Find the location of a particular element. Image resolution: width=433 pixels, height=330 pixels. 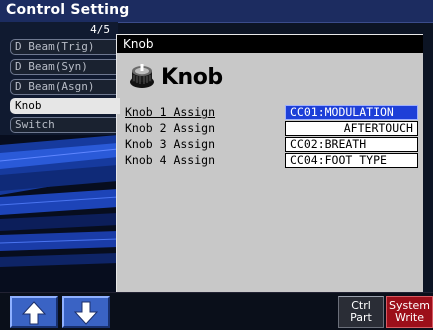

background-artwork is located at coordinates (59, 213).